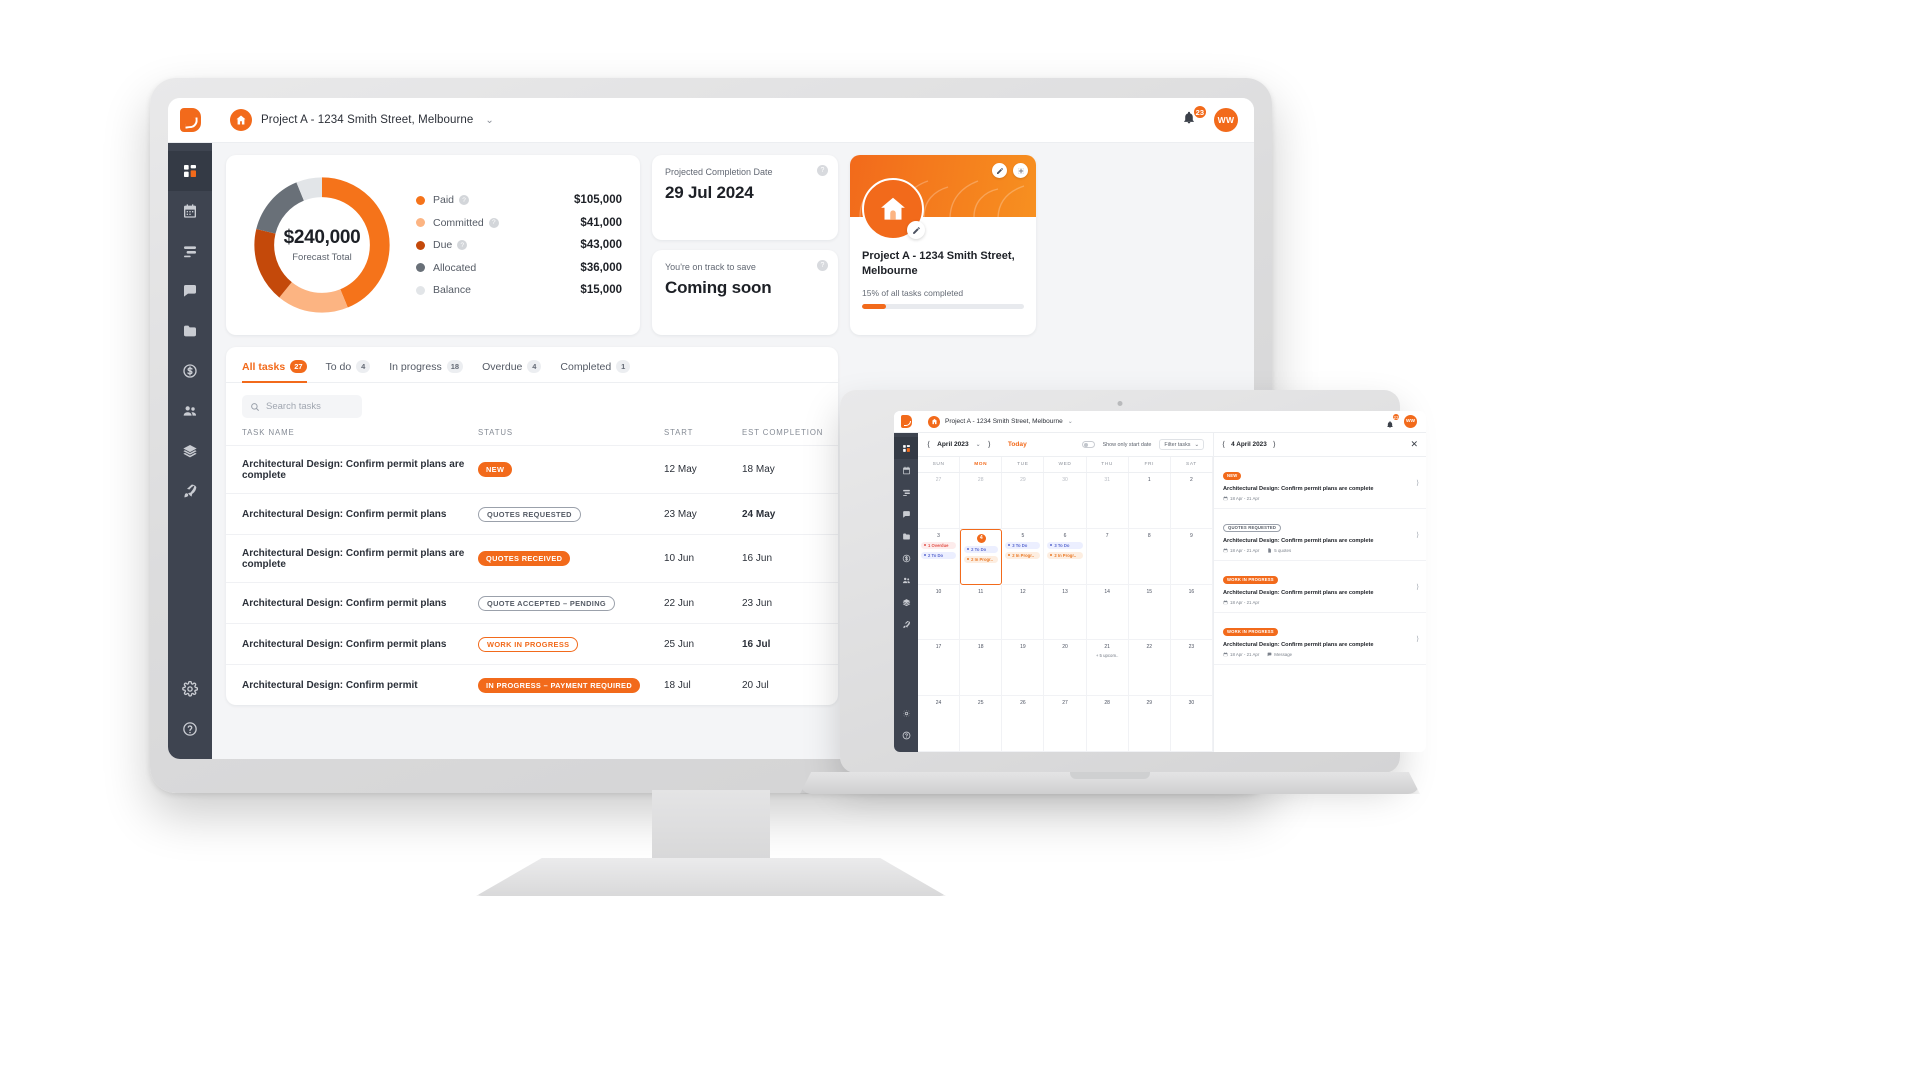 The image size is (1920, 1080). What do you see at coordinates (1065, 612) in the screenshot?
I see `calendar-day-cell: 13` at bounding box center [1065, 612].